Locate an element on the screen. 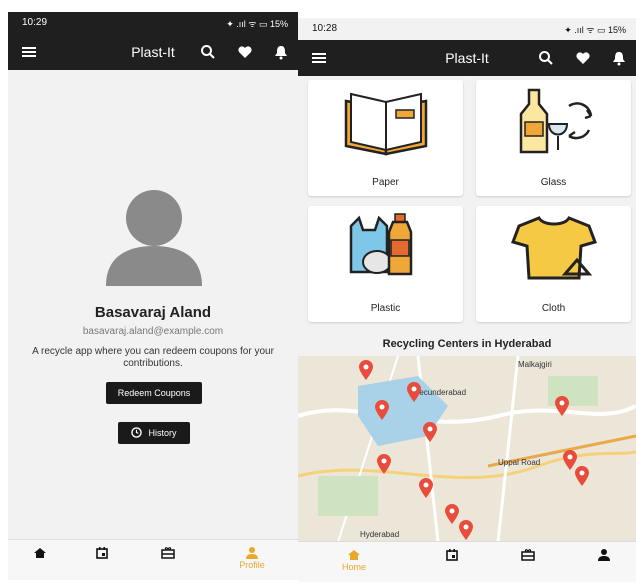  bottle-recycle-icon is located at coordinates (555, 121).